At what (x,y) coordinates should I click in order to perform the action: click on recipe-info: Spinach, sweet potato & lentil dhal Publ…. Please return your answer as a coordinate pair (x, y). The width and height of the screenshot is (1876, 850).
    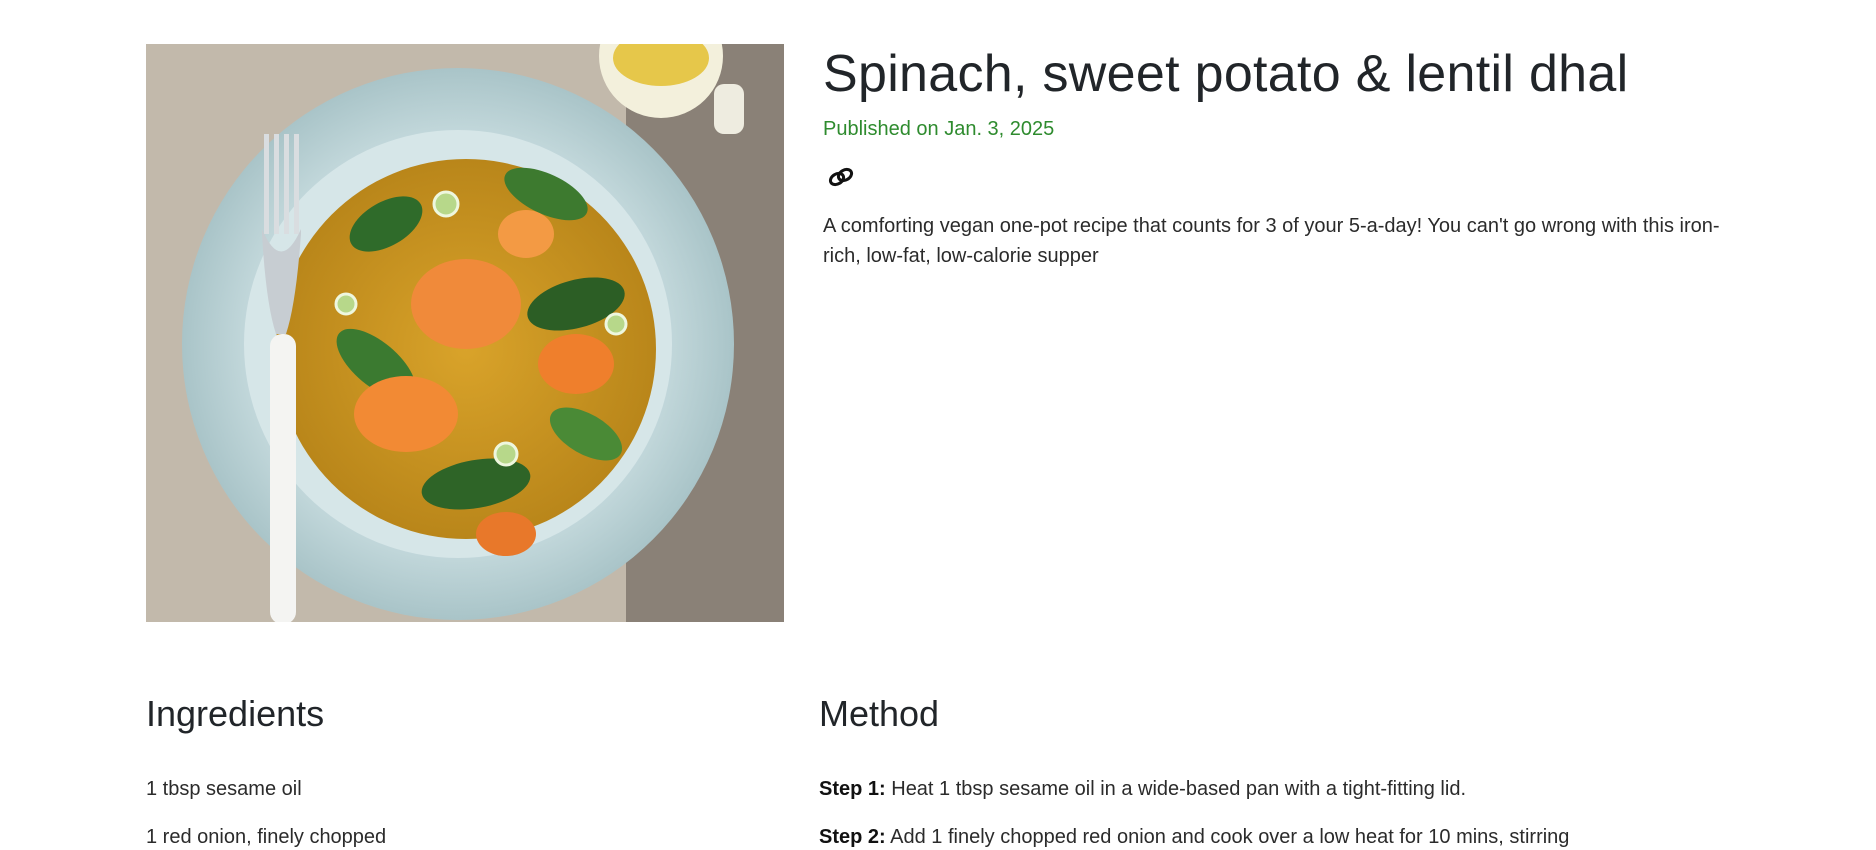
    Looking at the image, I should click on (1273, 157).